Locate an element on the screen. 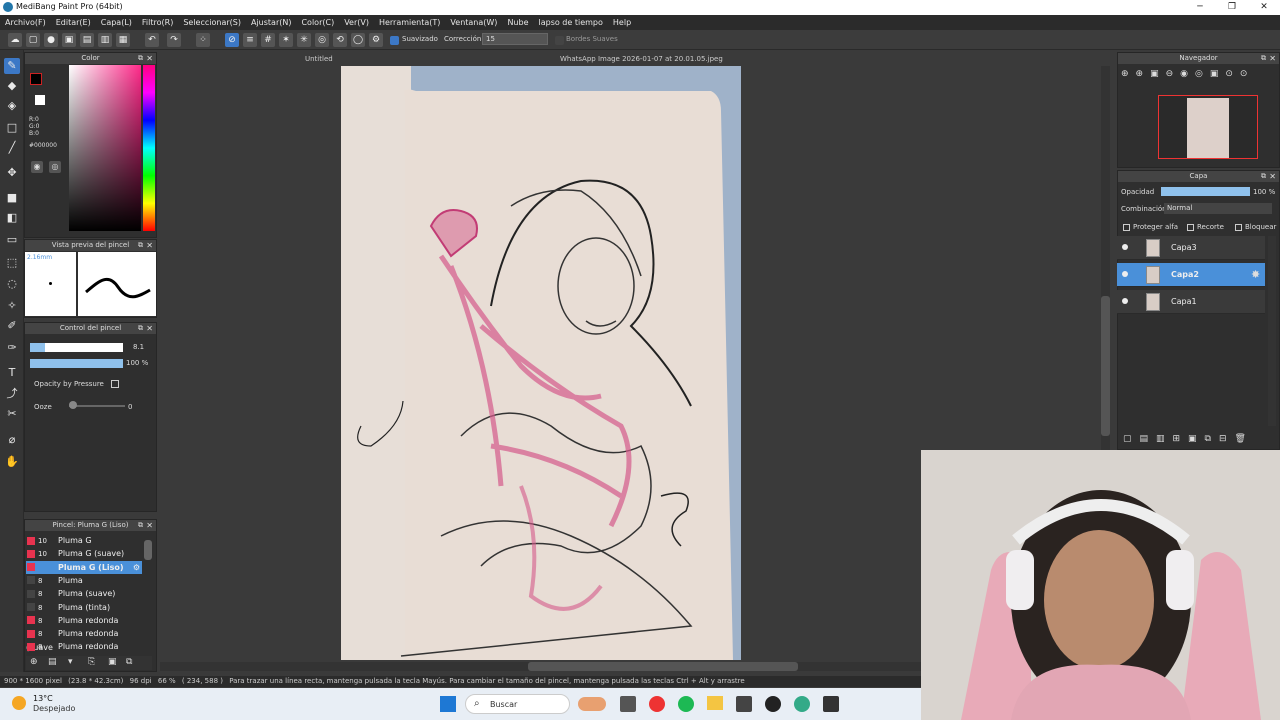 This screenshot has height=720, width=1280. undo-icon: ↶ is located at coordinates (152, 40).